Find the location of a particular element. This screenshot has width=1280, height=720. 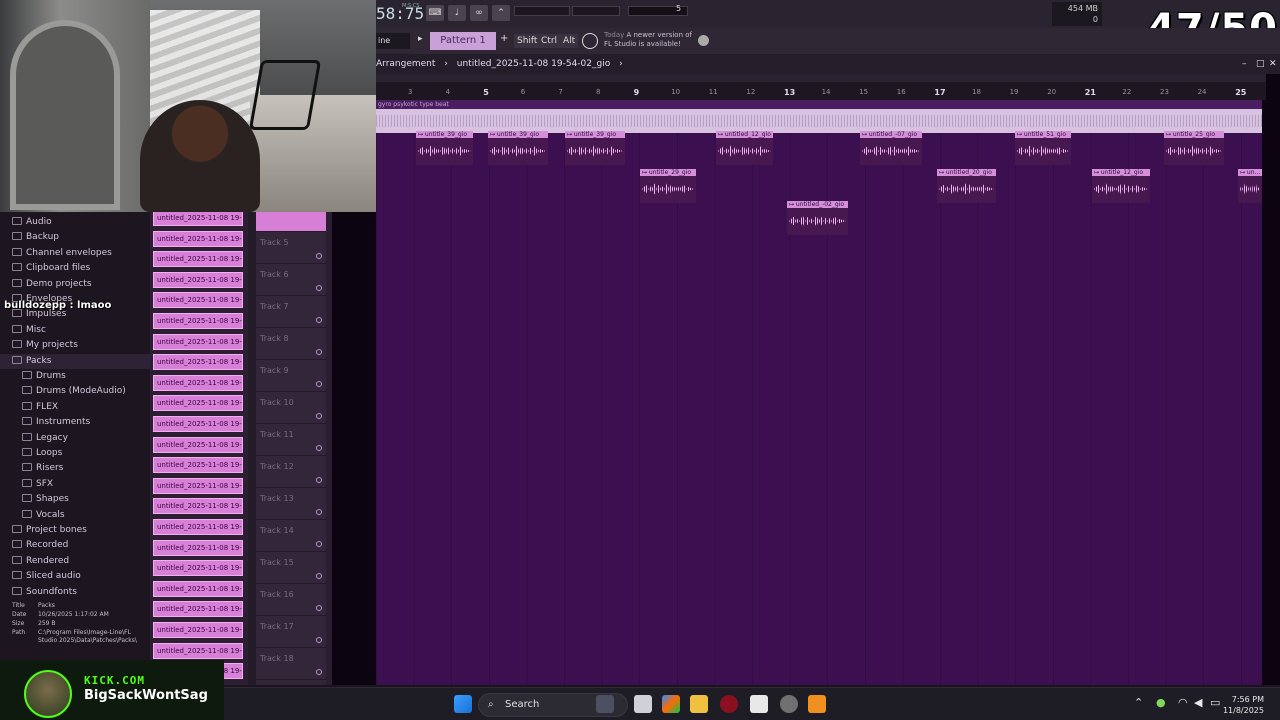

task-view-icon is located at coordinates (643, 704).